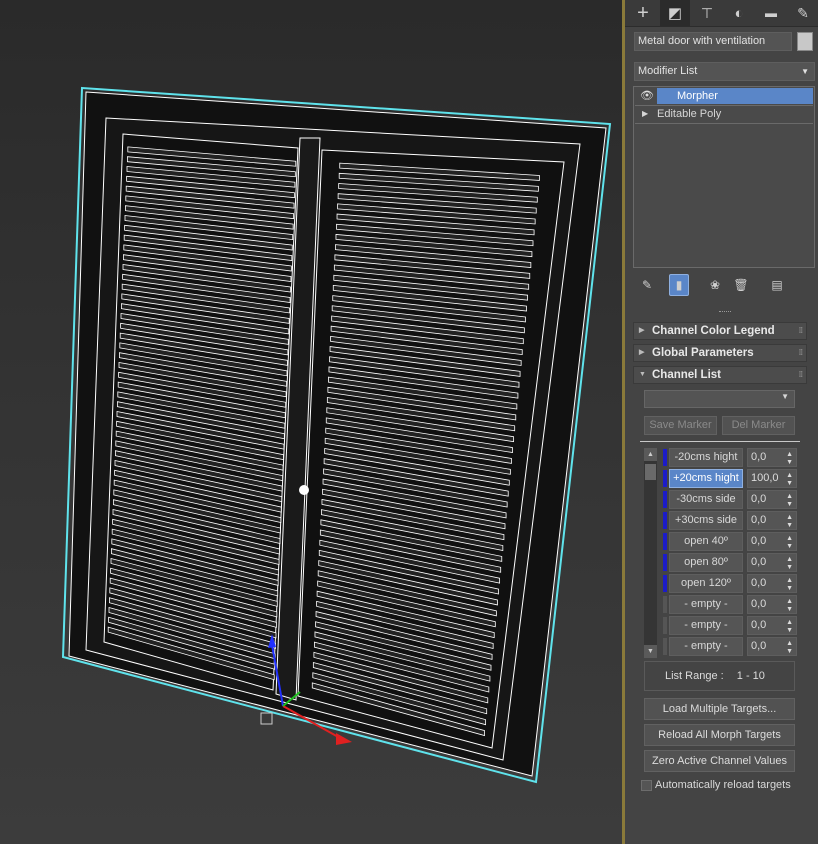  Describe the element at coordinates (720, 353) in the screenshot. I see `rollout-global-parameters: ▶ Global Parameters ⁞⁞` at that location.